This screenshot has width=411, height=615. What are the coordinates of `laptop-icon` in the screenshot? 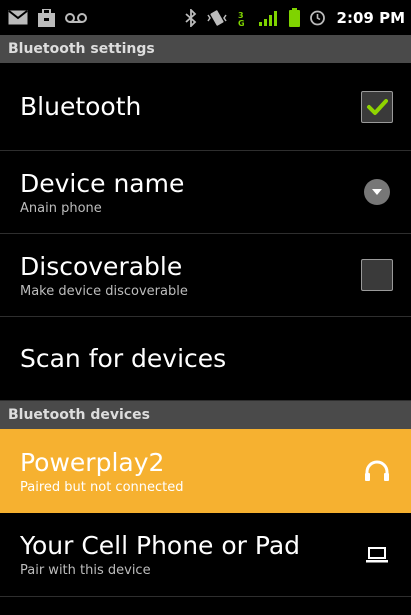 It's located at (377, 554).